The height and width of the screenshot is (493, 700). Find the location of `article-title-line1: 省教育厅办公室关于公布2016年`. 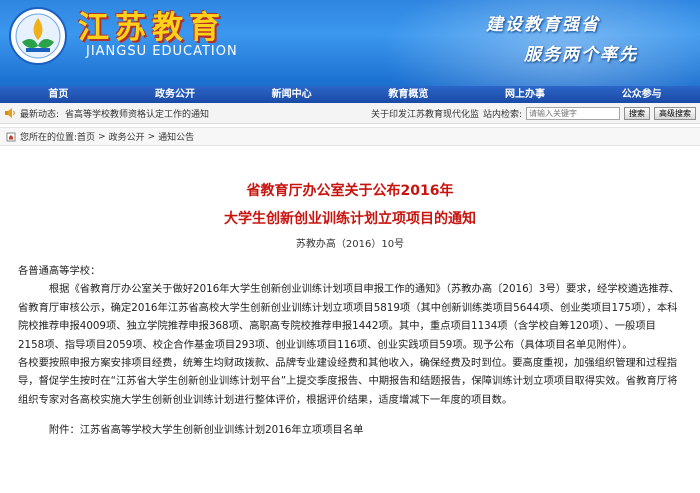

article-title-line1: 省教育厅办公室关于公布2016年 is located at coordinates (350, 191).